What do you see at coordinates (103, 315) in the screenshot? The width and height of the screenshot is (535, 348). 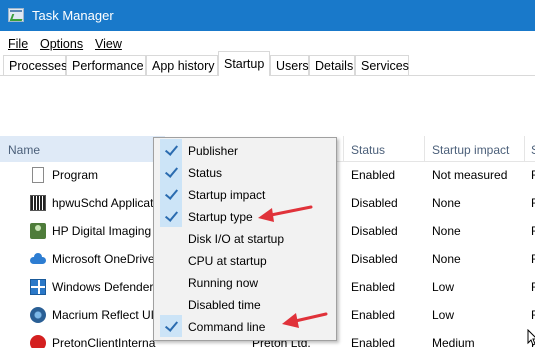 I see `row-name: Macrium Reflect UI` at bounding box center [103, 315].